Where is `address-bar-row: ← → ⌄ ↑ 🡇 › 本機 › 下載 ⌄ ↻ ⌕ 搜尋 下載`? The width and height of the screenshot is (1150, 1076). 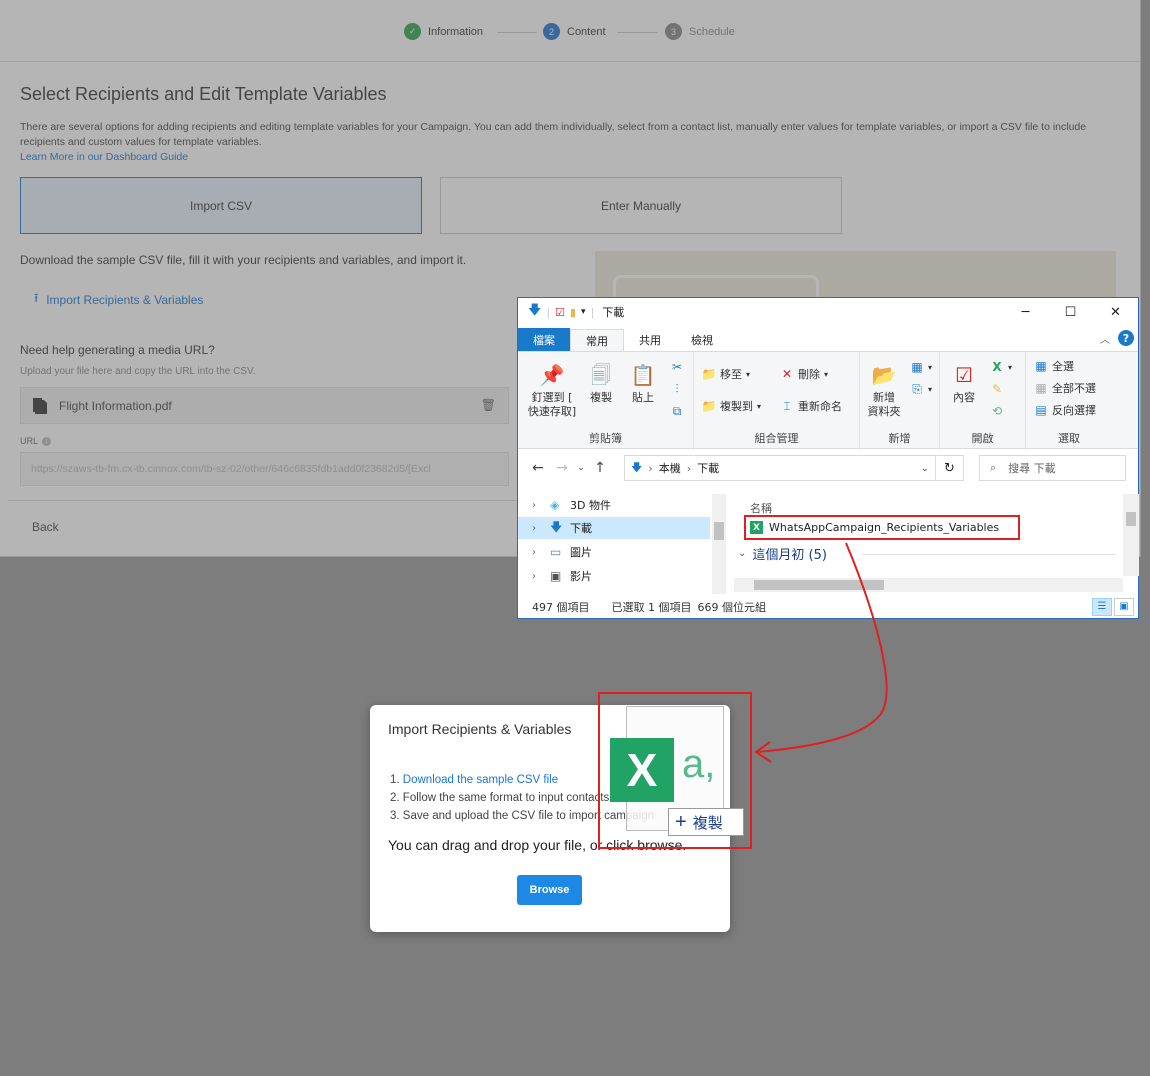
address-bar-row: ← → ⌄ ↑ 🡇 › 本機 › 下載 ⌄ ↻ ⌕ 搜尋 下載 is located at coordinates (828, 468).